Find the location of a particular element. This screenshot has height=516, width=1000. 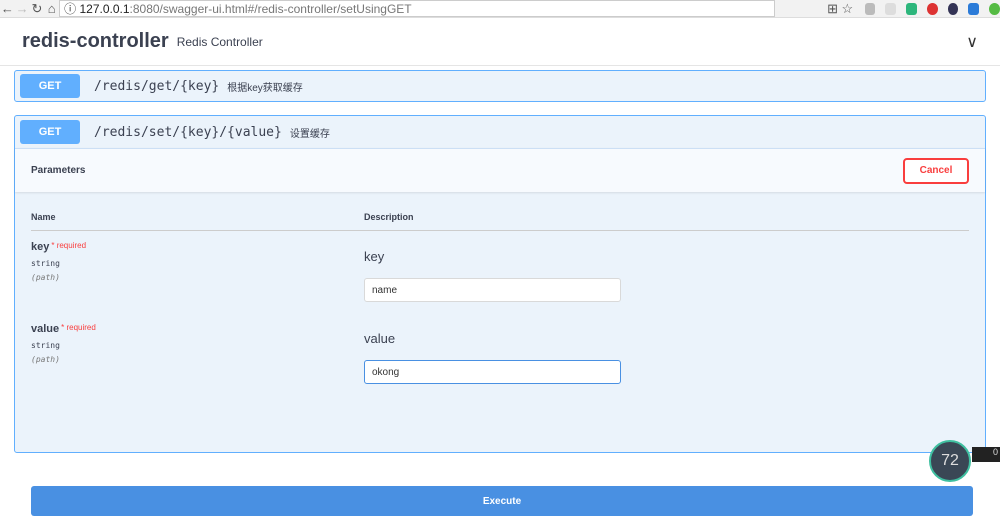

translate-icon: ⊞ is located at coordinates (832, 9).